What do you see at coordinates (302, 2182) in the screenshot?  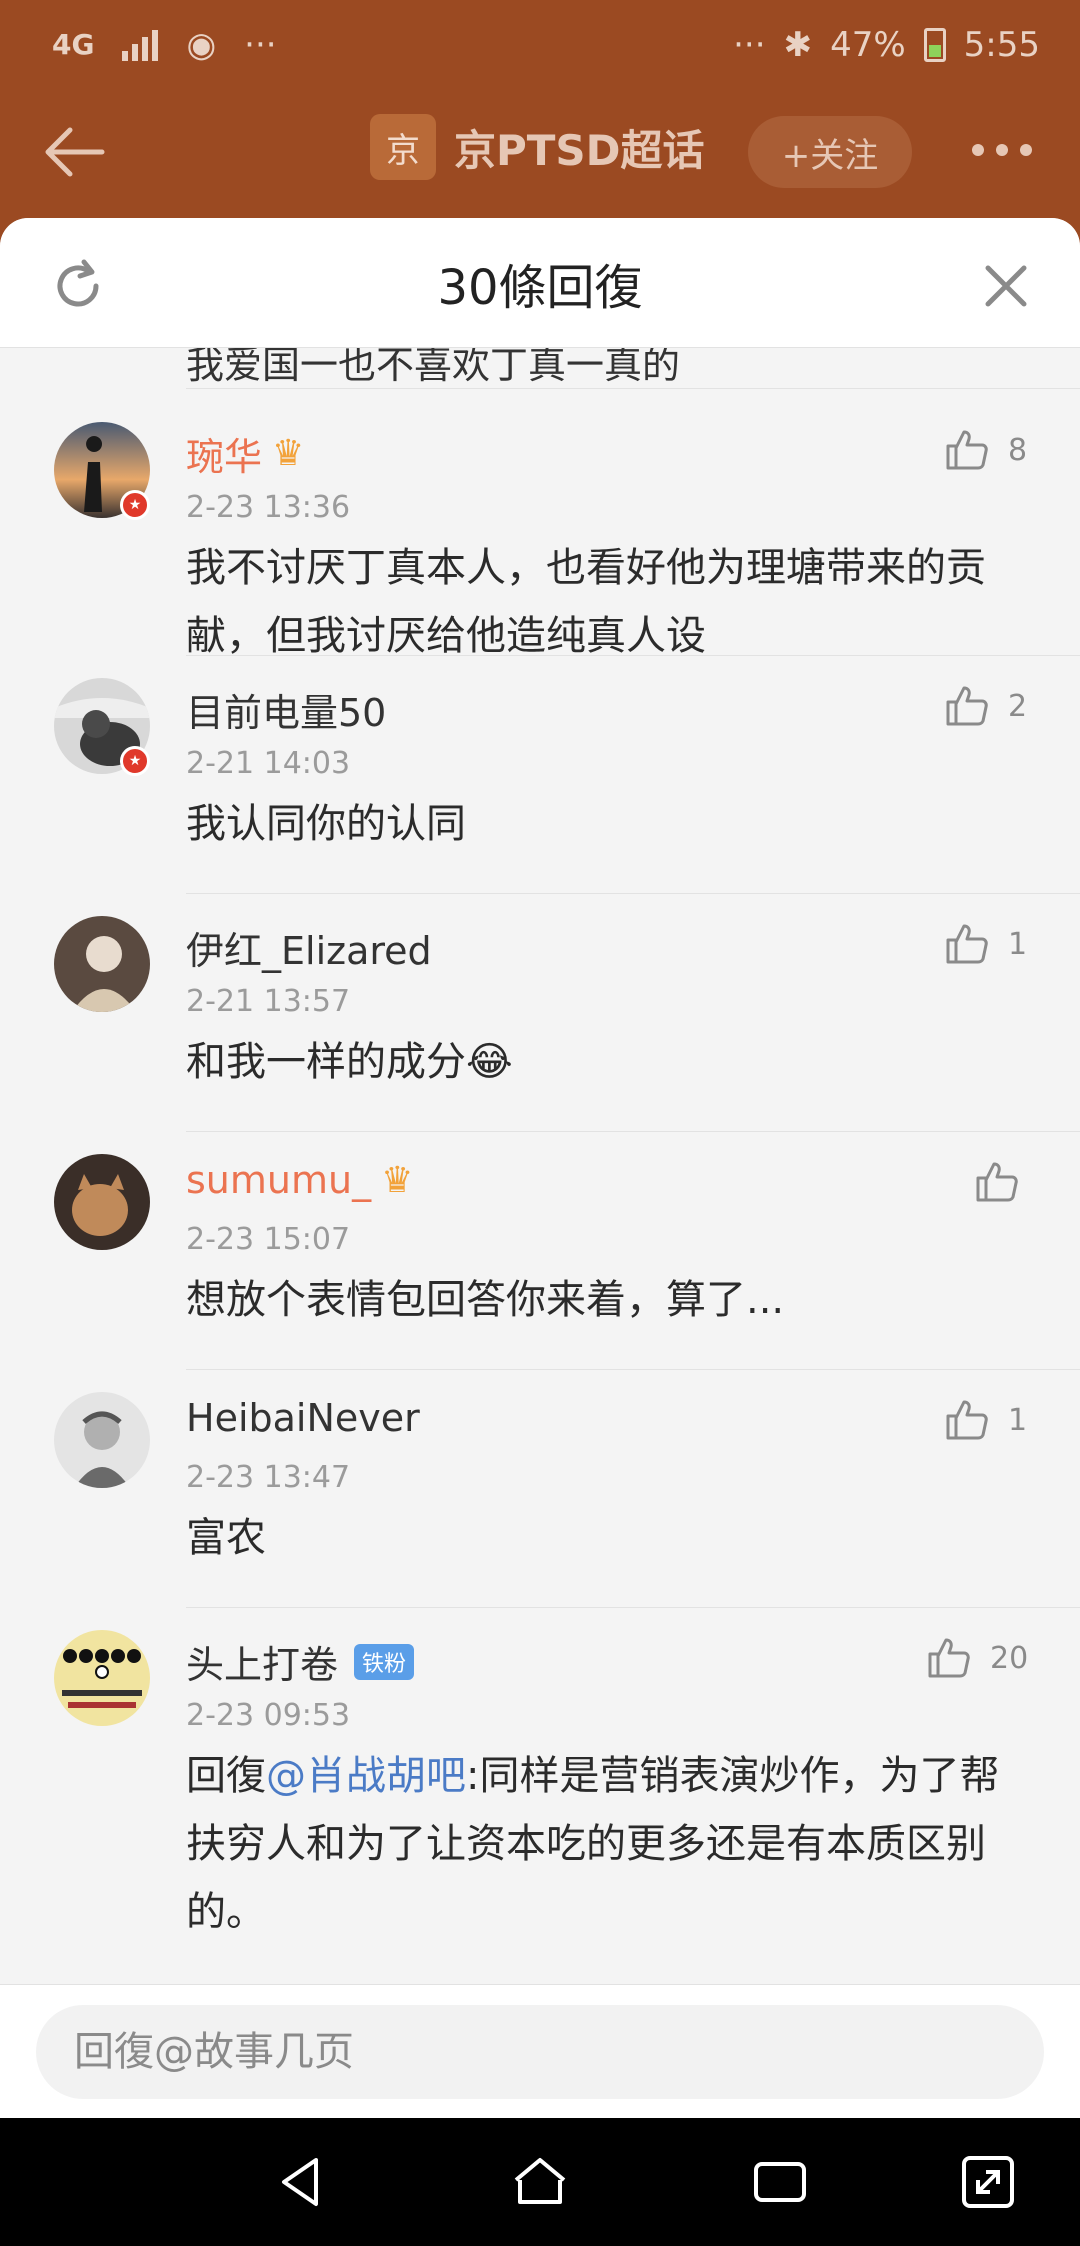 I see `nav-back-icon` at bounding box center [302, 2182].